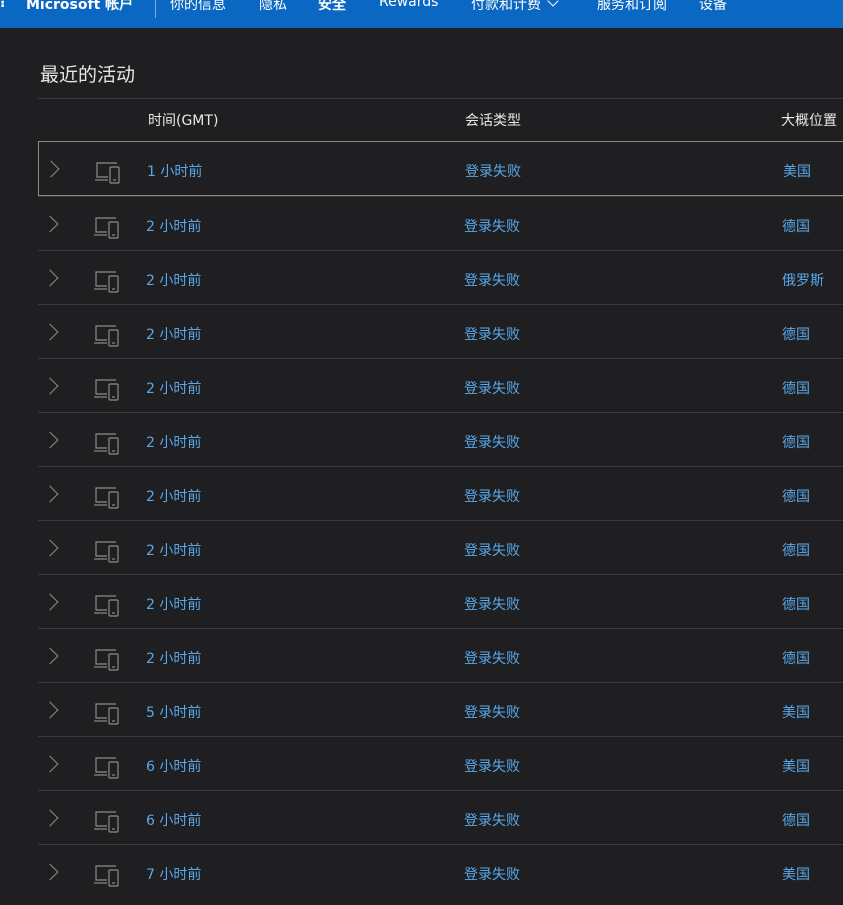  Describe the element at coordinates (79, 7) in the screenshot. I see `brand-title: Microsoft 帐户` at that location.